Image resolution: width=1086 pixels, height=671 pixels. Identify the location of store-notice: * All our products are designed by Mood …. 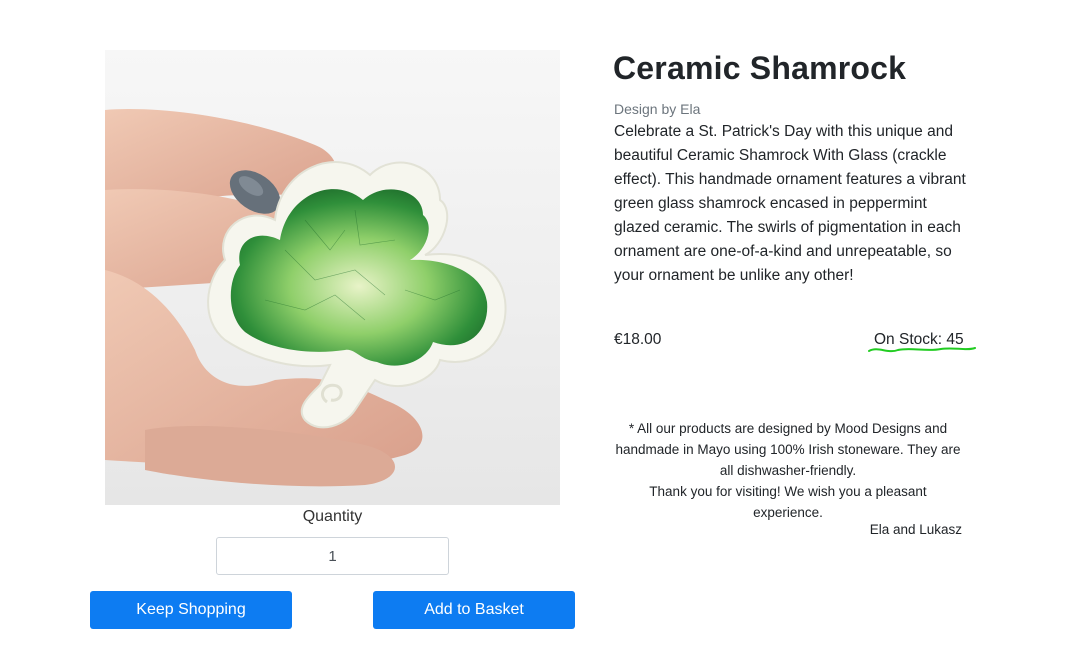
(788, 470).